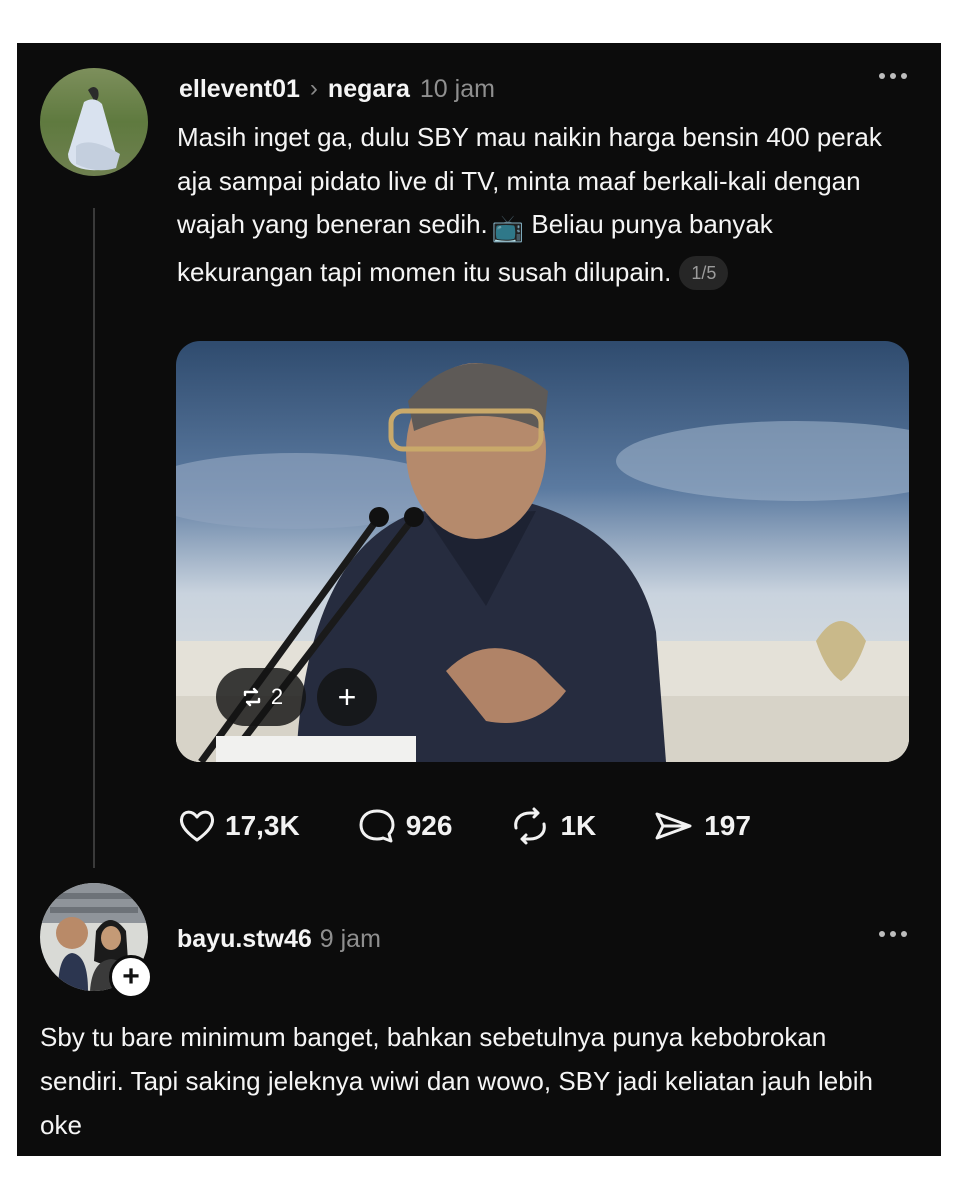 This screenshot has width=957, height=1200. I want to click on comment-button: 926, so click(404, 826).